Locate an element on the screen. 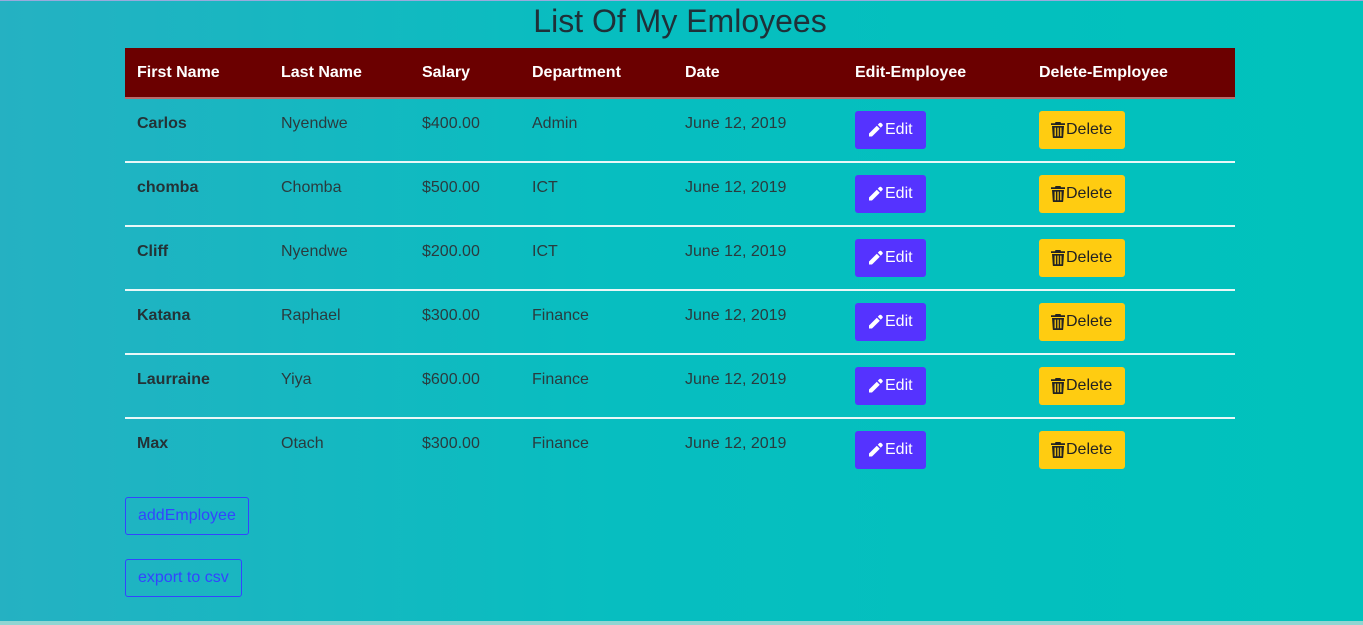 The height and width of the screenshot is (625, 1363). first-name-cell: chomba is located at coordinates (168, 187).